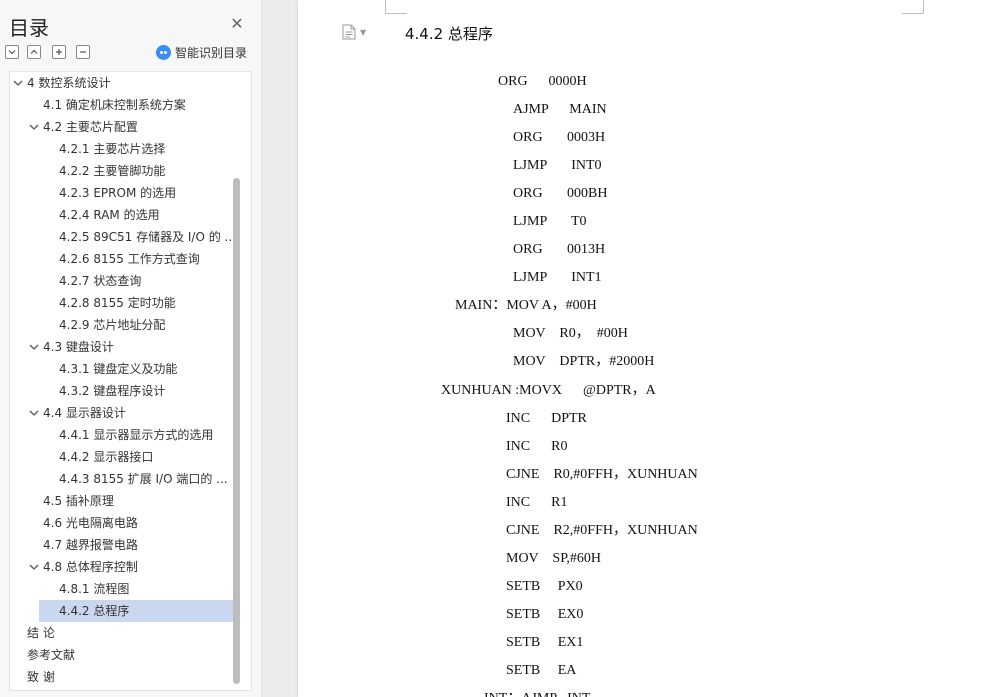 Image resolution: width=991 pixels, height=697 pixels. What do you see at coordinates (130, 83) in the screenshot?
I see `toc-item: 4 数控系统设计` at bounding box center [130, 83].